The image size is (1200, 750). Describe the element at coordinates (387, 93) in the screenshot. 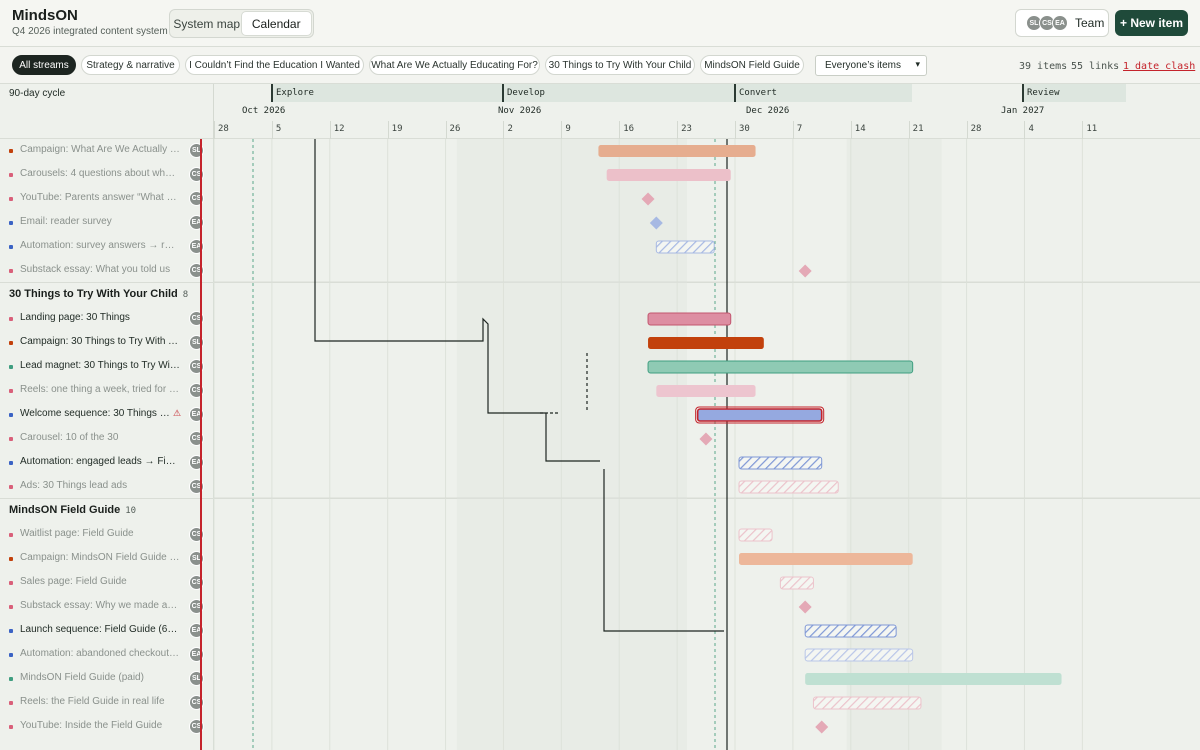

I see `phase-explore: Explore` at that location.